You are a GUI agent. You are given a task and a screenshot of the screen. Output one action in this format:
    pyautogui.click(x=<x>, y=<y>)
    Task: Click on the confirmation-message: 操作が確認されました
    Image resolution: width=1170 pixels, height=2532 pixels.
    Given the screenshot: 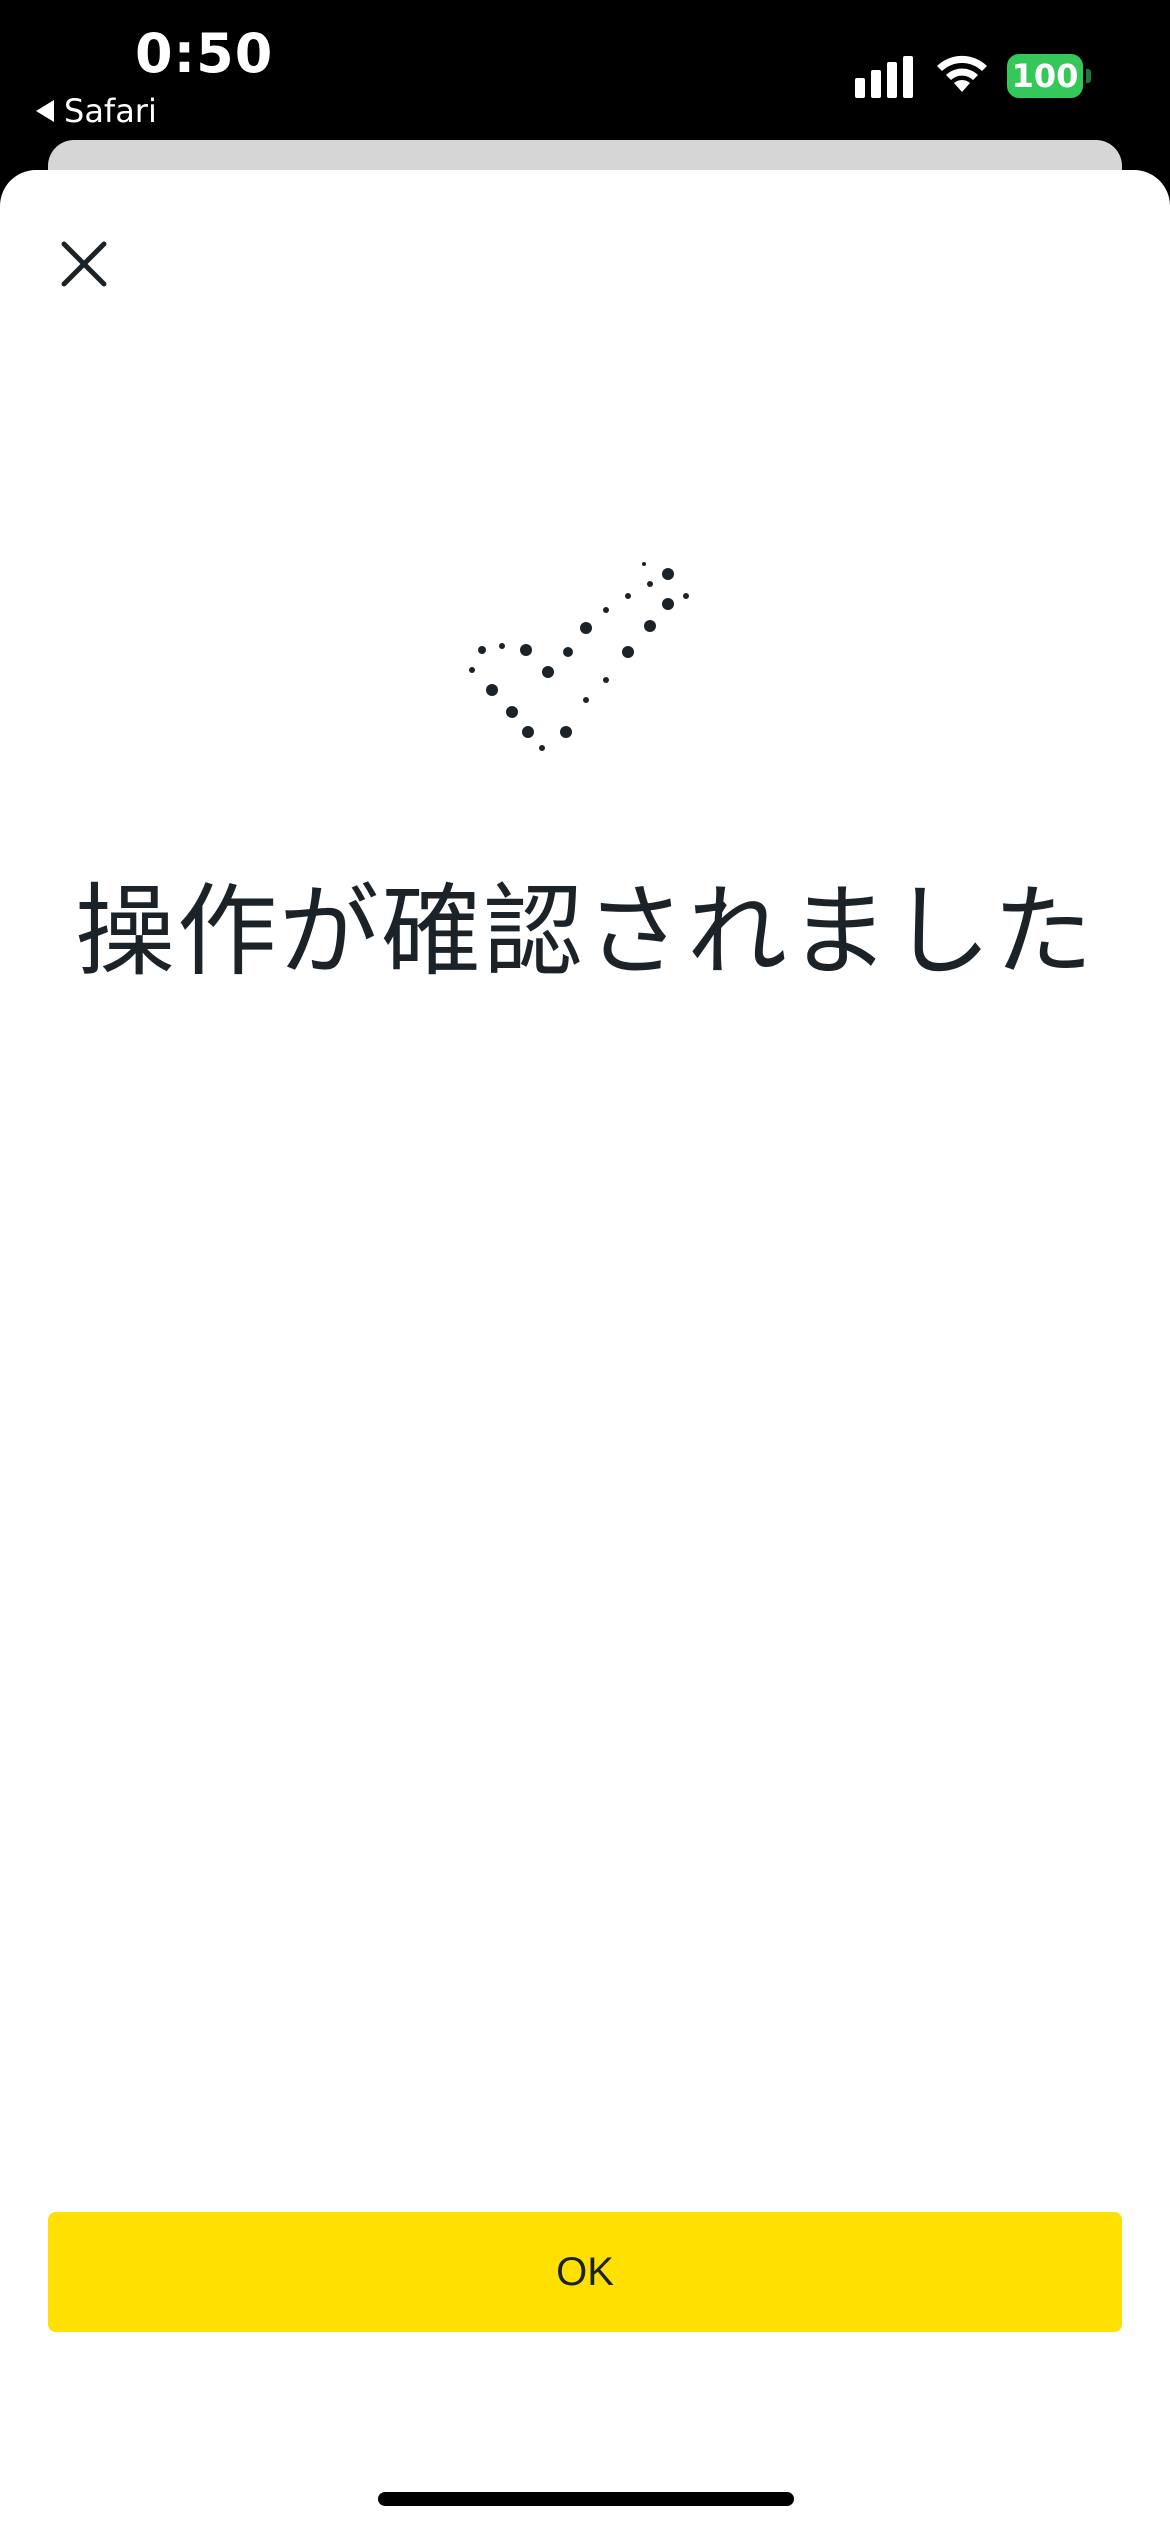 What is the action you would take?
    pyautogui.click(x=585, y=931)
    